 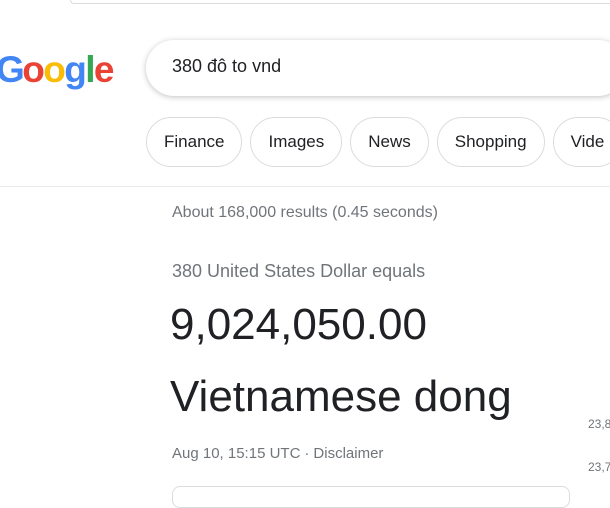 What do you see at coordinates (490, 142) in the screenshot?
I see `chip-shopping: Shopping` at bounding box center [490, 142].